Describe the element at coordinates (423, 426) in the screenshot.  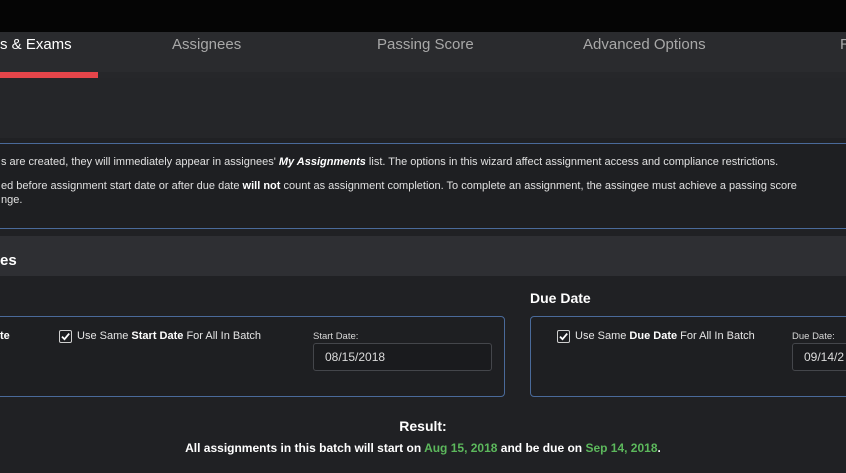
I see `result-heading: Result:` at that location.